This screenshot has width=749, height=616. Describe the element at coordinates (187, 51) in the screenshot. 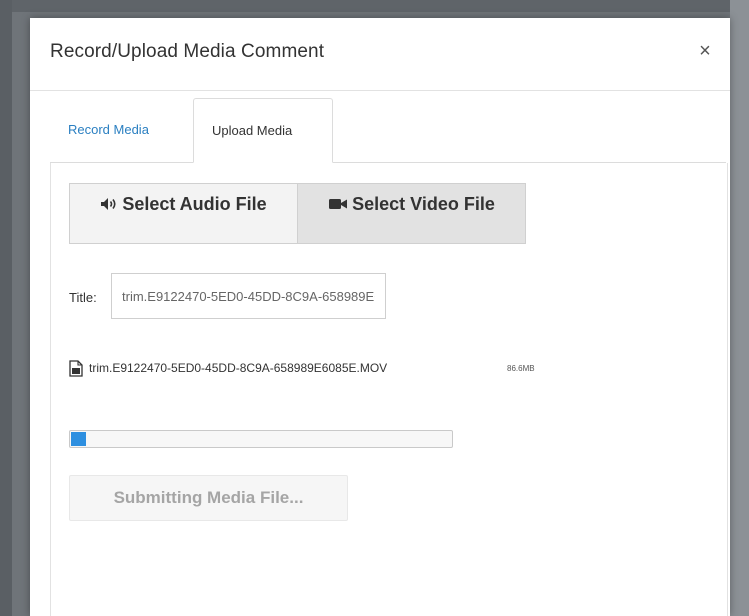

I see `dialog-title: Record/Upload Media Comment` at that location.